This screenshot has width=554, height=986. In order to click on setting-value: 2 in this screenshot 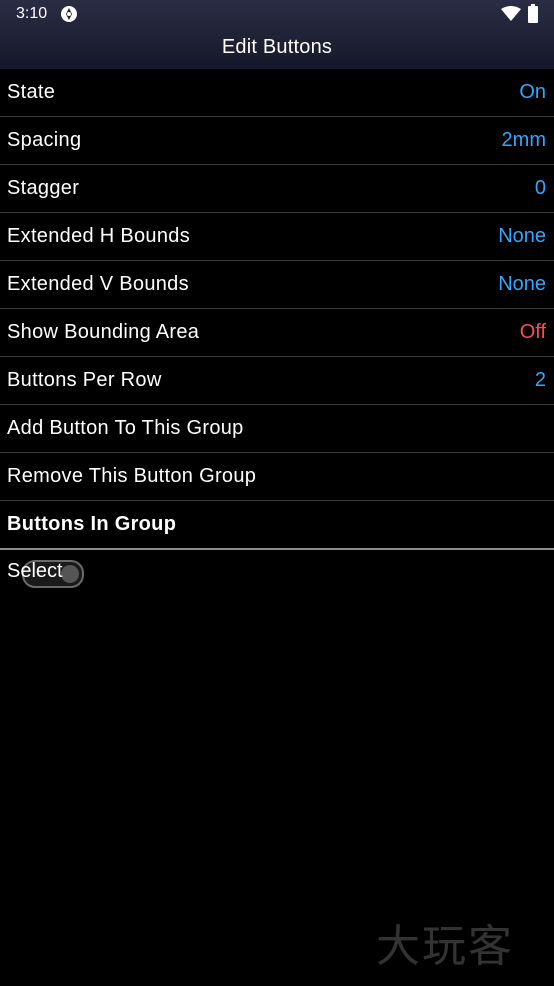, I will do `click(540, 380)`.